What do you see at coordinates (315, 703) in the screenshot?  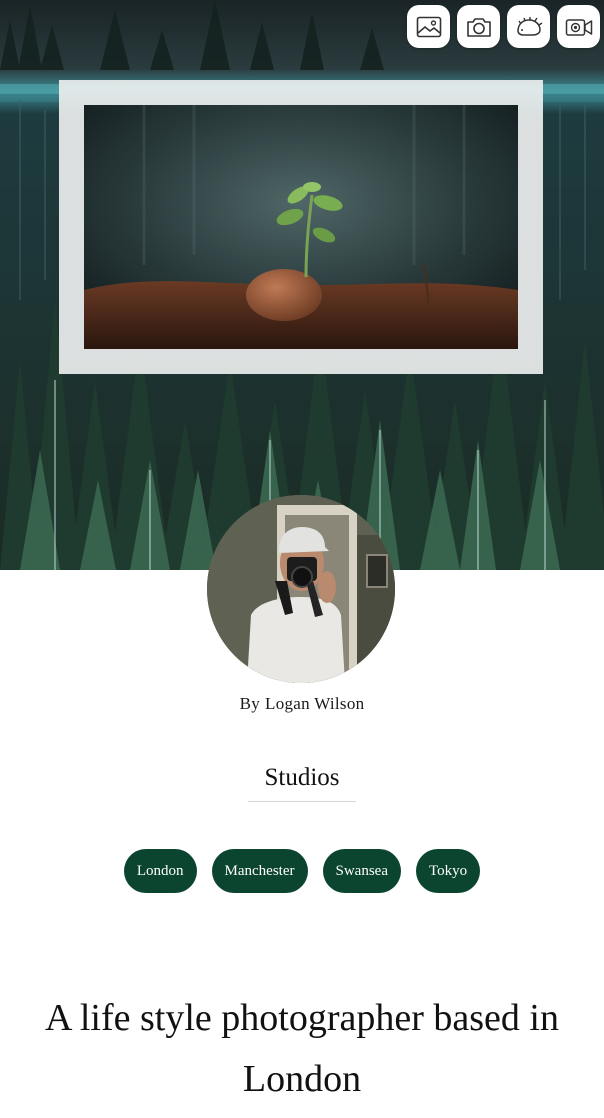 I see `author-name: Logan Wilson` at bounding box center [315, 703].